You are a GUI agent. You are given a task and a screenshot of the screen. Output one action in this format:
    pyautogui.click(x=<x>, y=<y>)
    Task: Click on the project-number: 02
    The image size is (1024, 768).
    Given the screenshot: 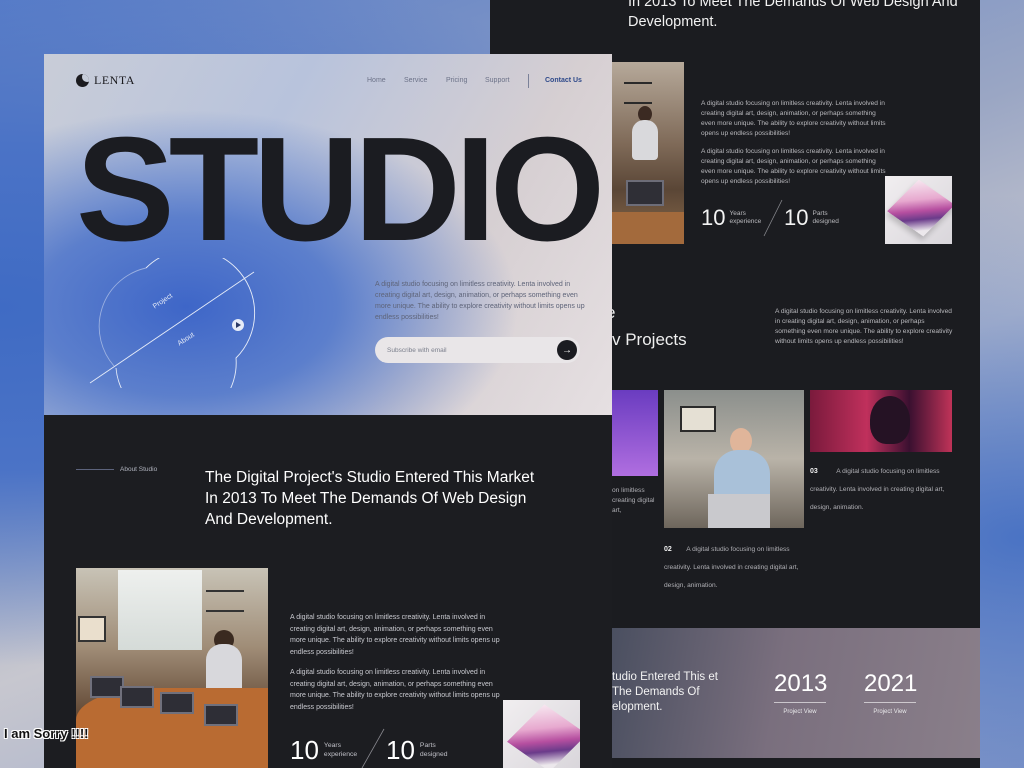 What is the action you would take?
    pyautogui.click(x=668, y=549)
    